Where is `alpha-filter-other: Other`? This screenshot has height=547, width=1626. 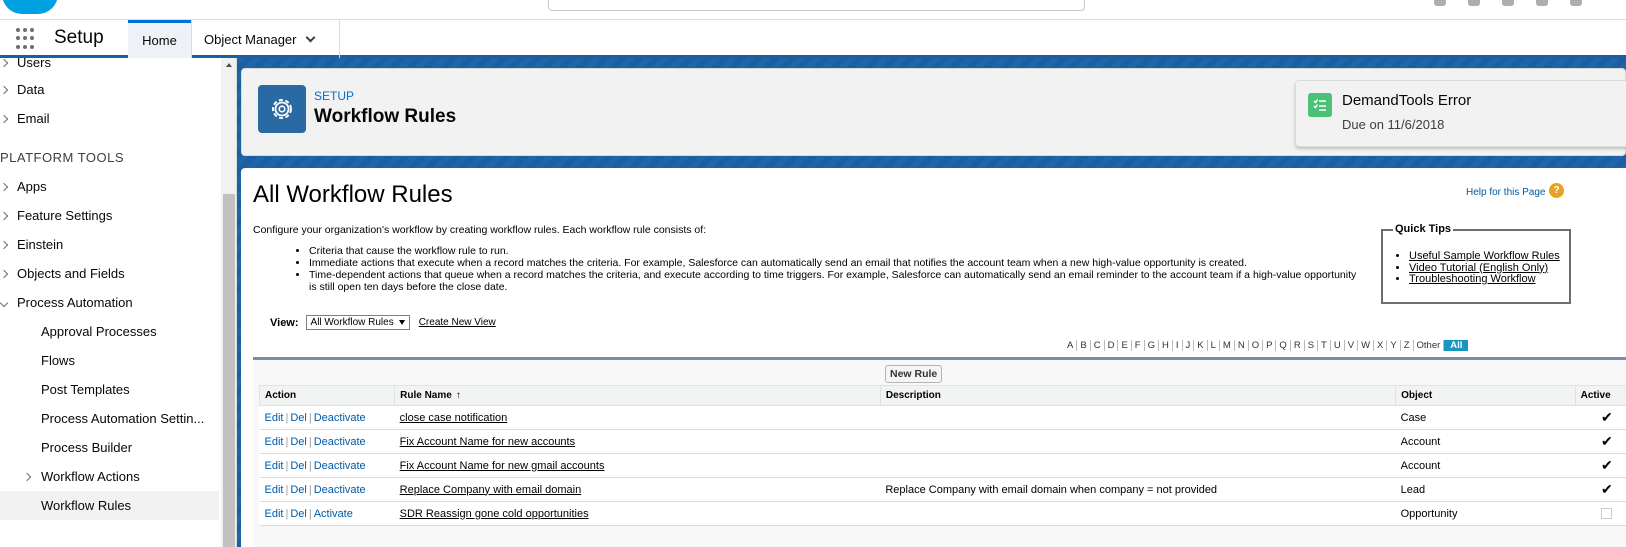
alpha-filter-other: Other is located at coordinates (1429, 345).